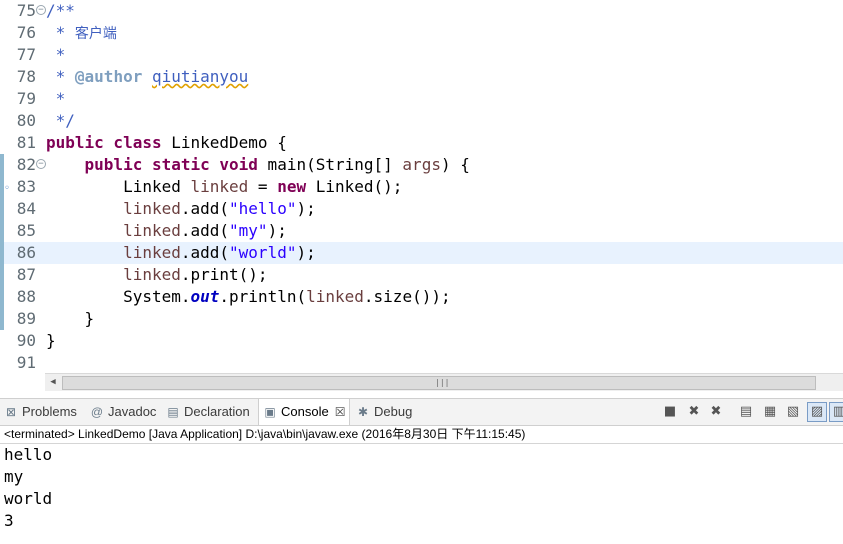  Describe the element at coordinates (207, 412) in the screenshot. I see `tab-declaration: ▤ Declaration` at that location.